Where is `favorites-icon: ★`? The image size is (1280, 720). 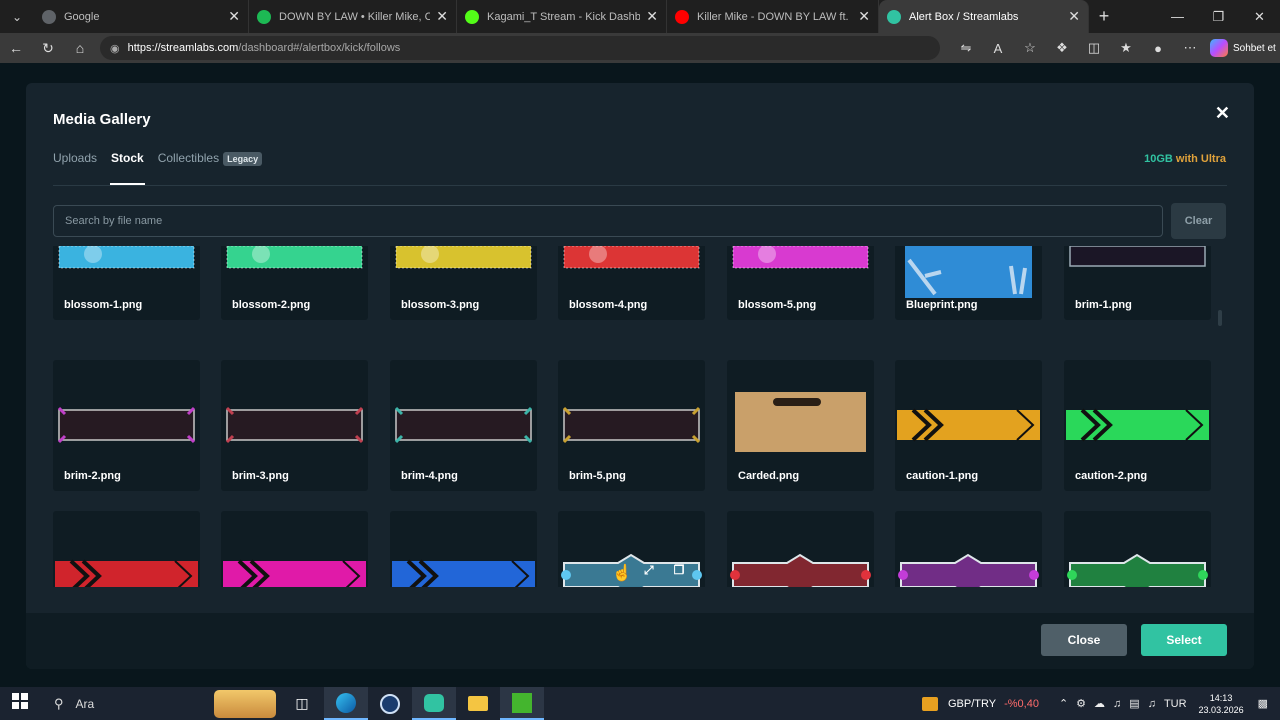
favorites-icon: ★ is located at coordinates (1126, 48).